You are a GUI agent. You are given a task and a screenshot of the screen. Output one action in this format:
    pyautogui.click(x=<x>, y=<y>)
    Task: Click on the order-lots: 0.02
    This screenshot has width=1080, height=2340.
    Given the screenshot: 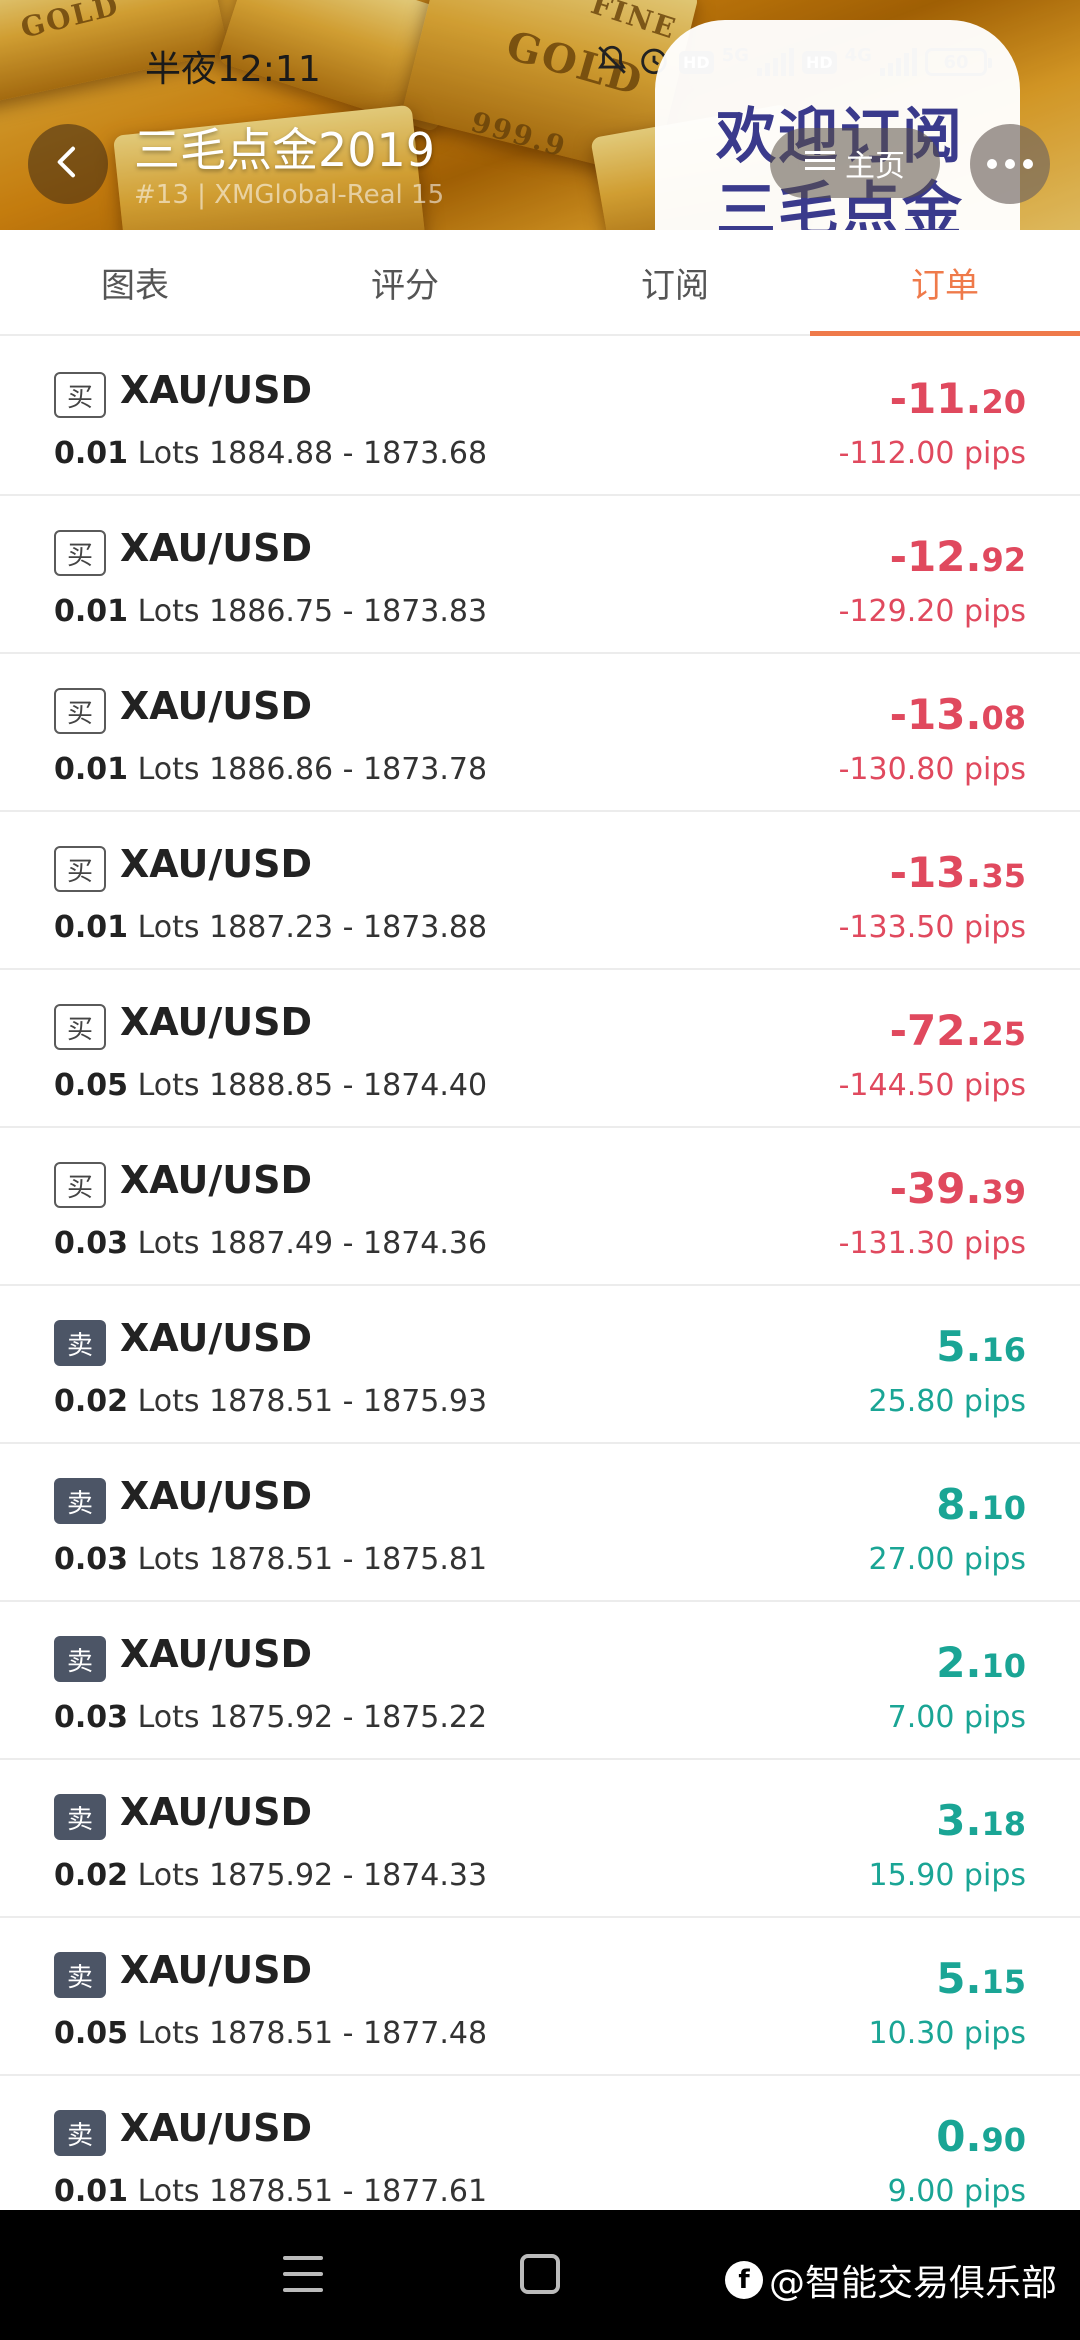 What is the action you would take?
    pyautogui.click(x=91, y=1875)
    